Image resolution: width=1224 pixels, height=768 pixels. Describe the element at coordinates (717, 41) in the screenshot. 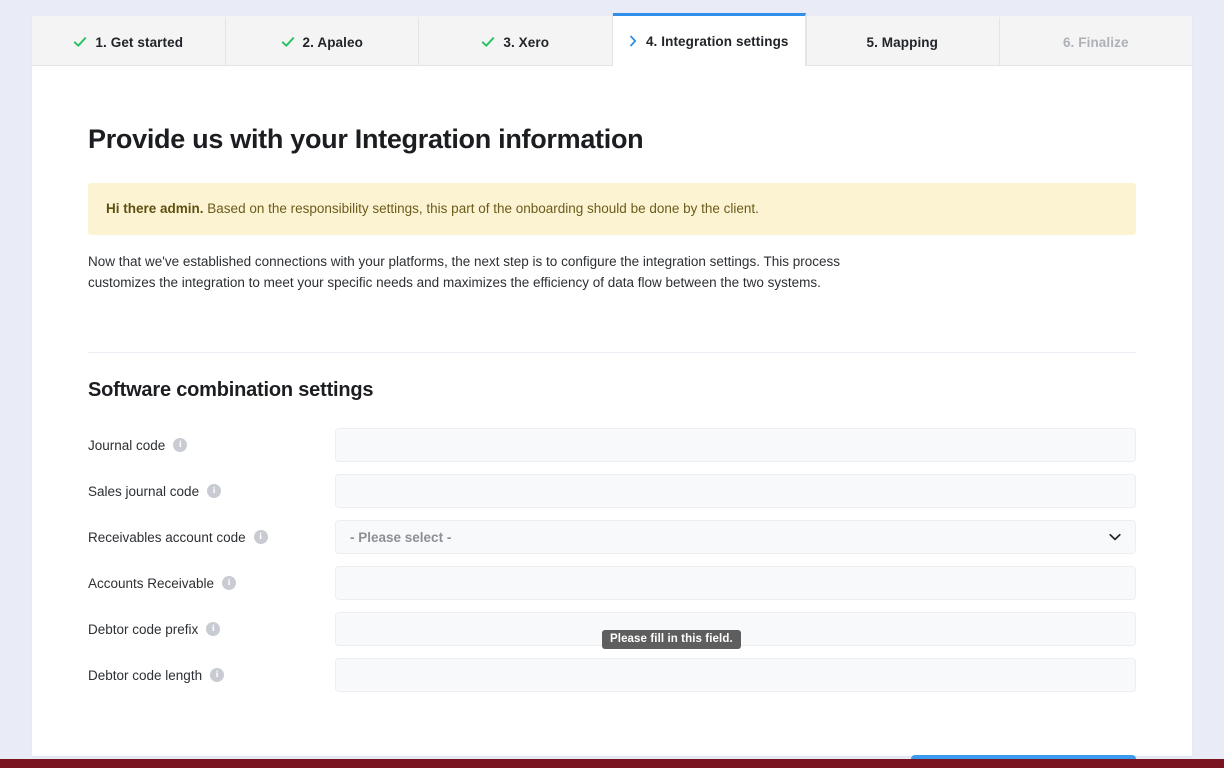

I see `tab-label: 4. Integration settings` at that location.